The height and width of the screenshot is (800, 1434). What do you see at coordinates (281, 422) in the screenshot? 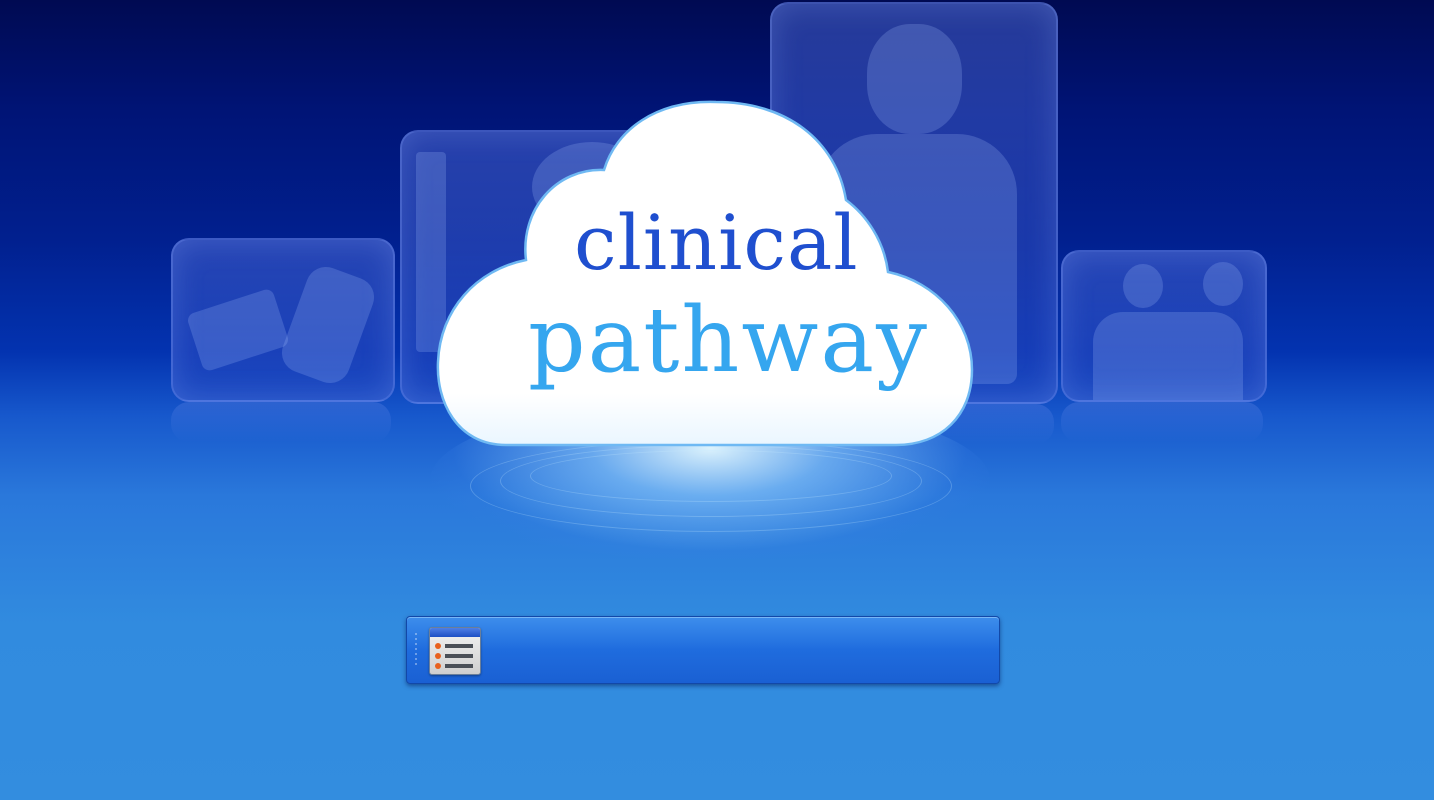
I see `background-photo-left-reflection` at bounding box center [281, 422].